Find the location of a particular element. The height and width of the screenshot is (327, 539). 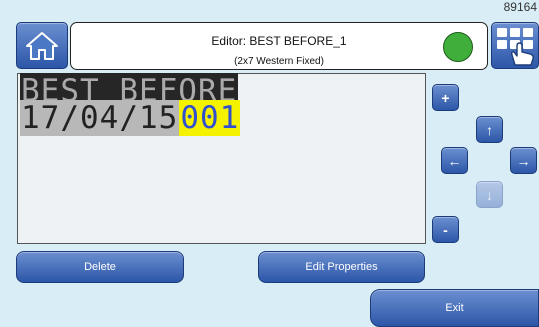

home-icon is located at coordinates (42, 45).